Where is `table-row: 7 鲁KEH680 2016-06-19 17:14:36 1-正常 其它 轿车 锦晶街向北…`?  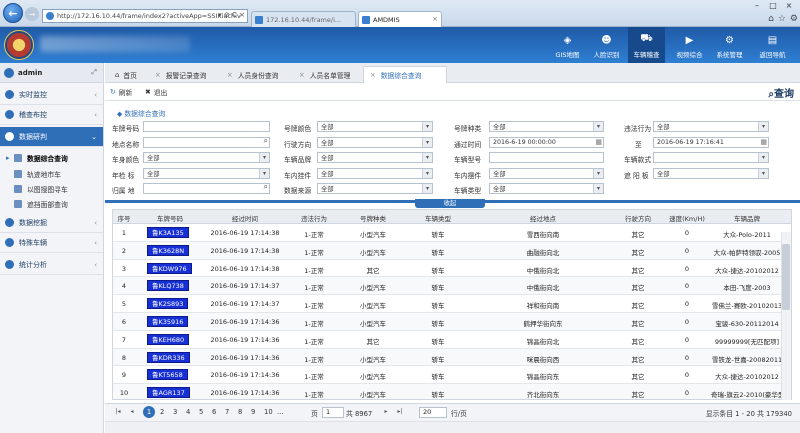
table-row: 7 鲁KEH680 2016-06-19 17:14:36 1-正常 其它 轿车 锦晶街向北… is located at coordinates (448, 340).